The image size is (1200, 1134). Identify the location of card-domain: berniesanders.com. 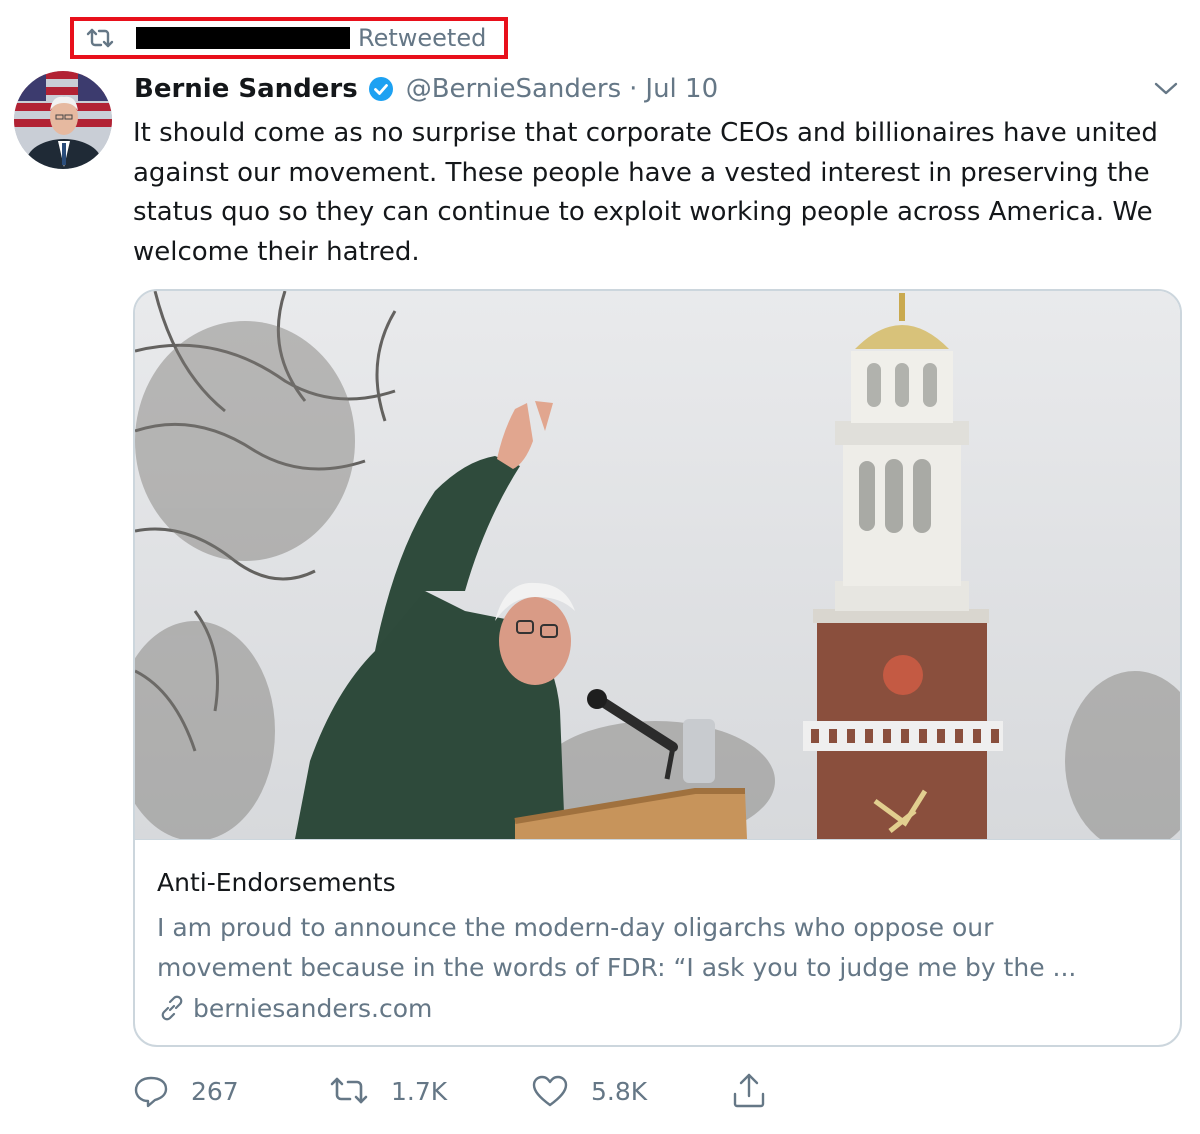
(294, 1008).